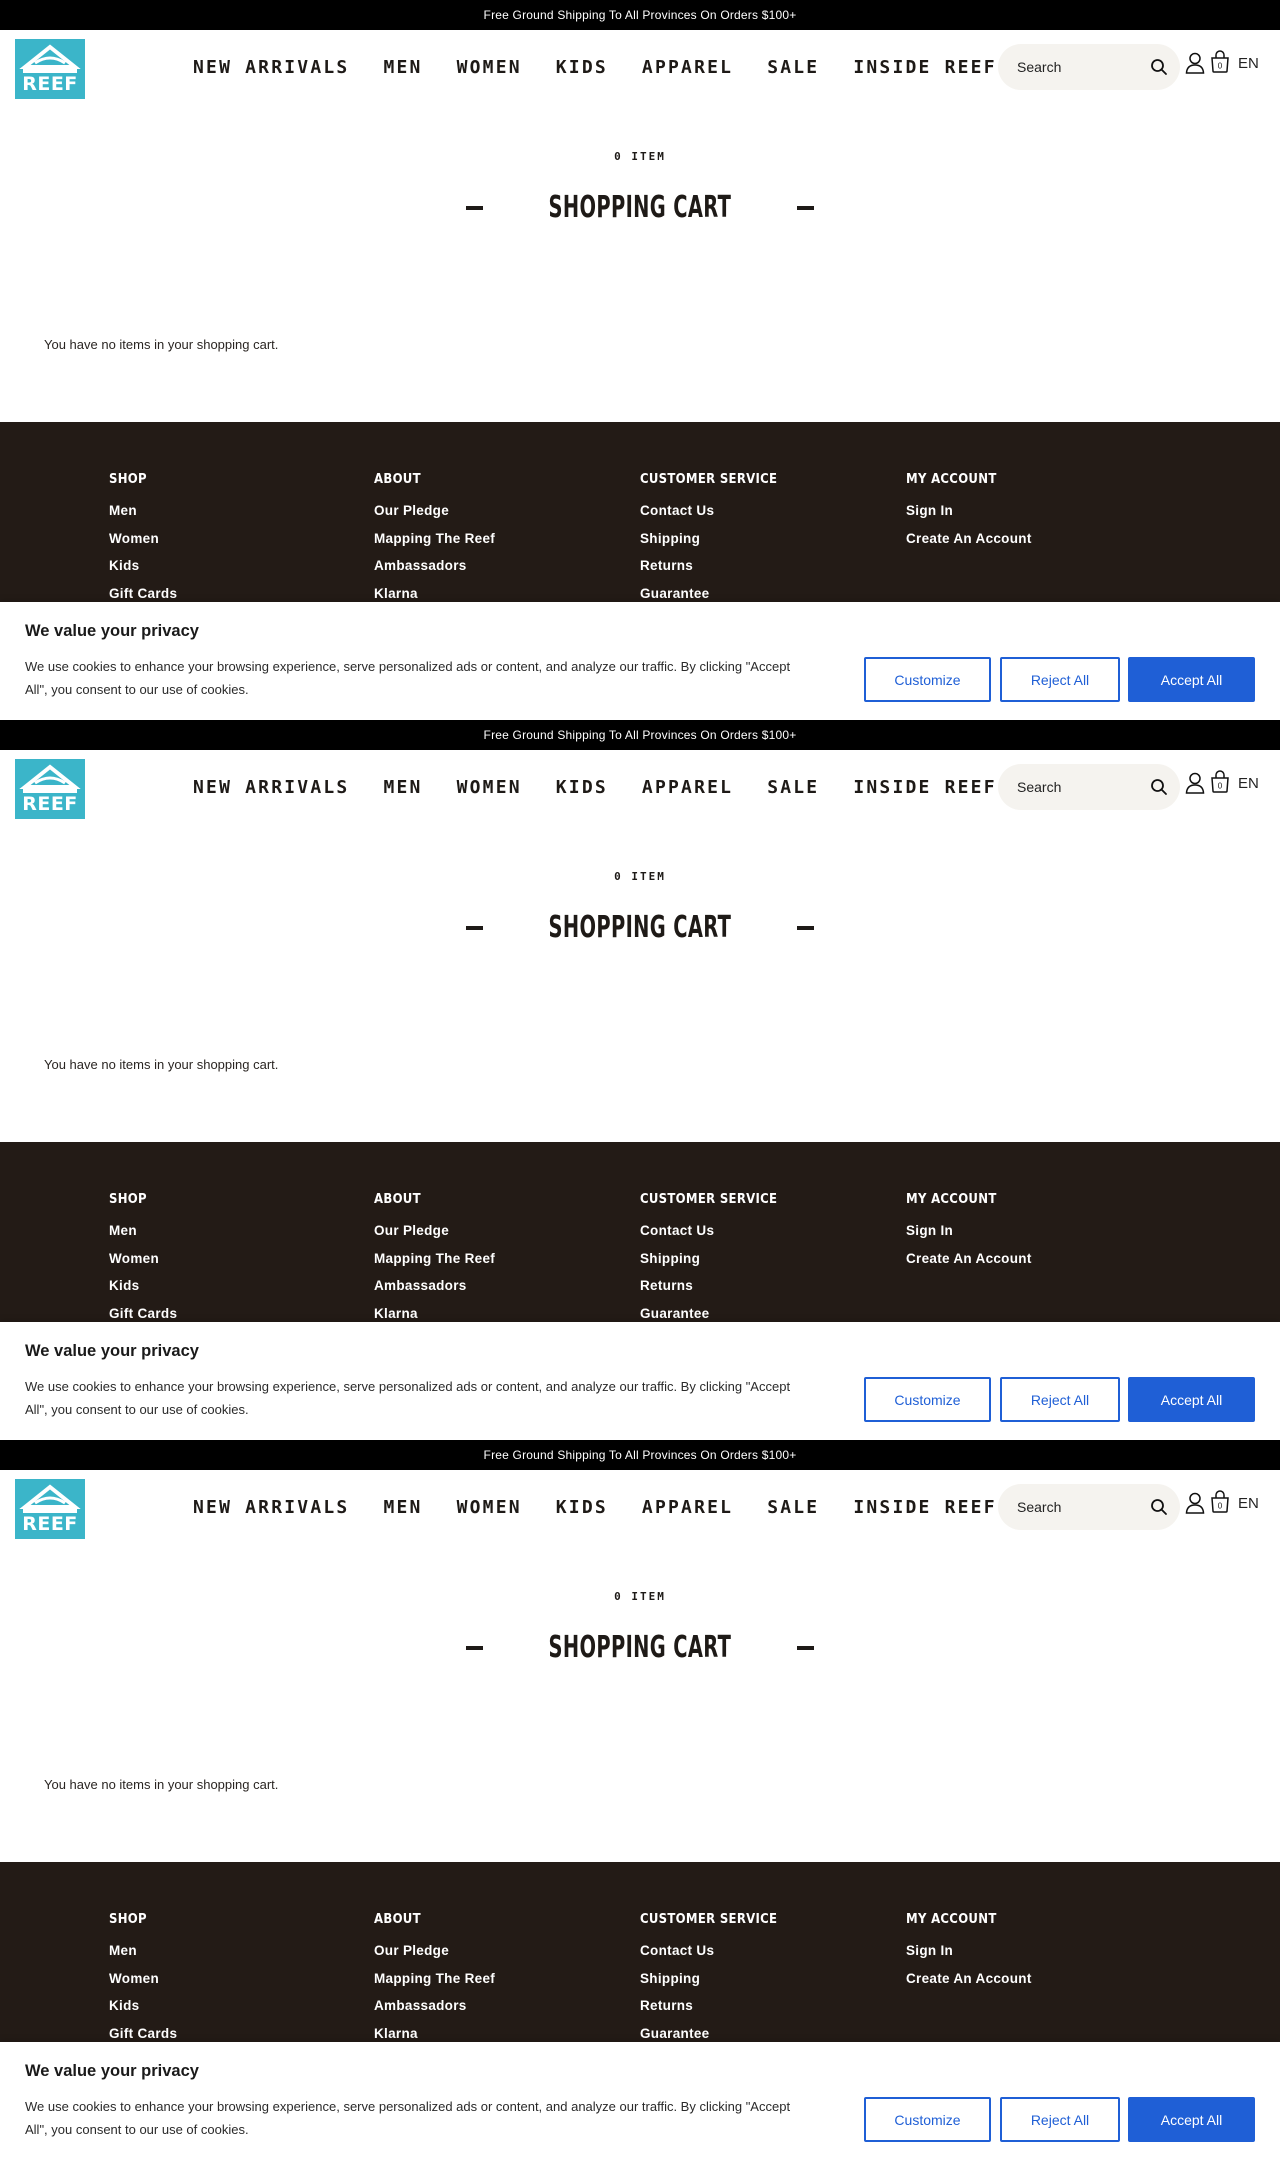  What do you see at coordinates (1220, 1506) in the screenshot?
I see `cart-count: 0` at bounding box center [1220, 1506].